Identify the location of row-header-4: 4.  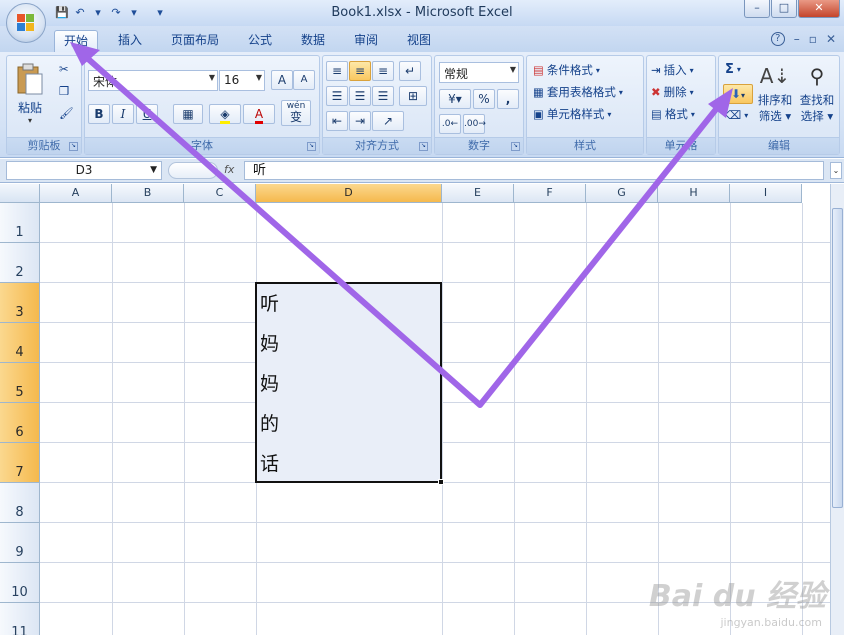
(20, 343).